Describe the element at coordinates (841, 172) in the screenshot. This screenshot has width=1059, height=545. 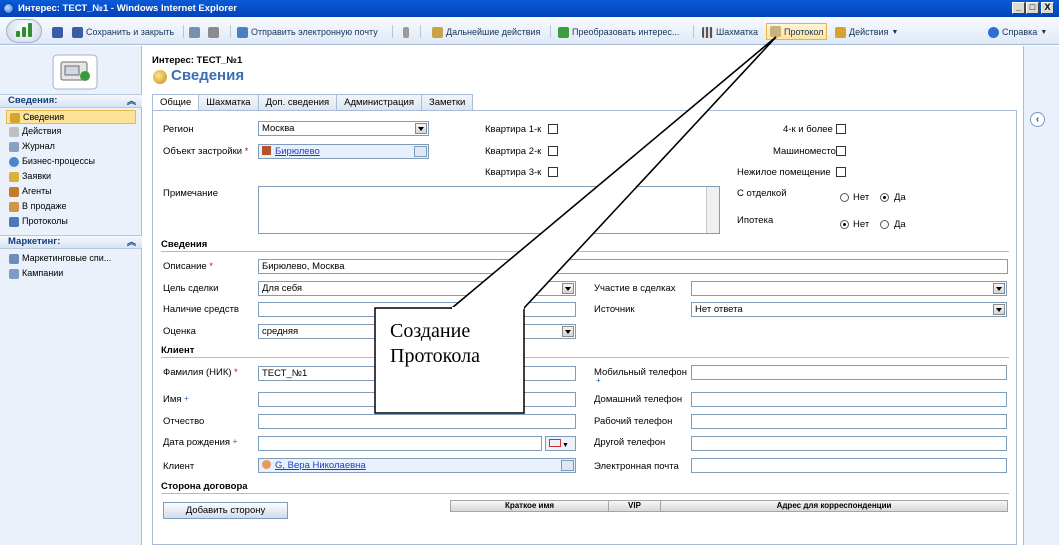
I see `nonres-checkbox` at that location.